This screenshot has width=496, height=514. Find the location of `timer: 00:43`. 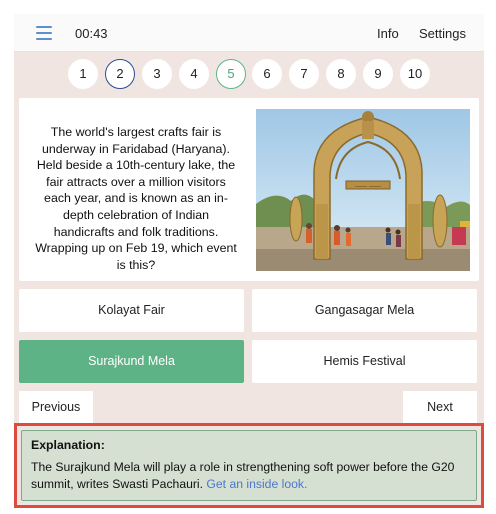

timer: 00:43 is located at coordinates (91, 33).